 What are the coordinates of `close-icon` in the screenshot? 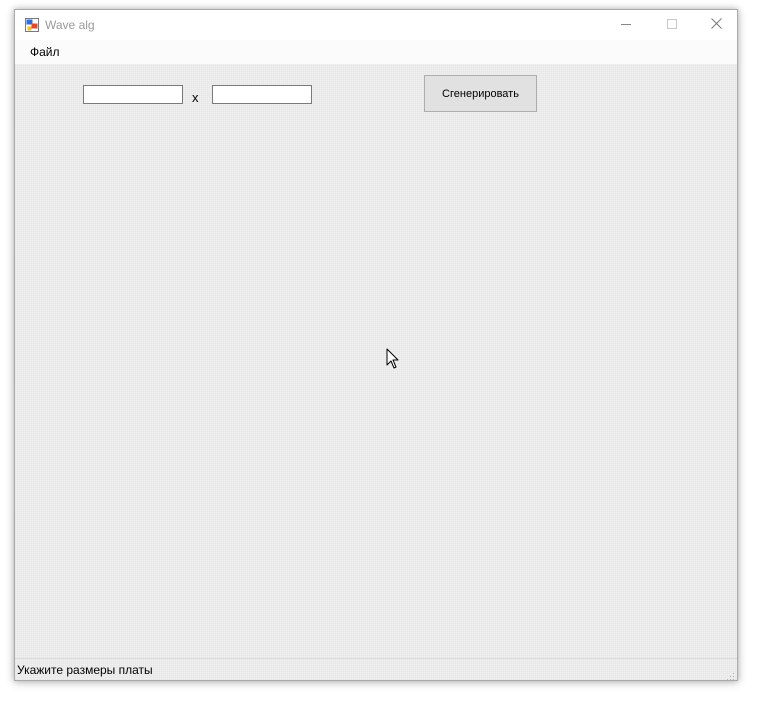 It's located at (716, 25).